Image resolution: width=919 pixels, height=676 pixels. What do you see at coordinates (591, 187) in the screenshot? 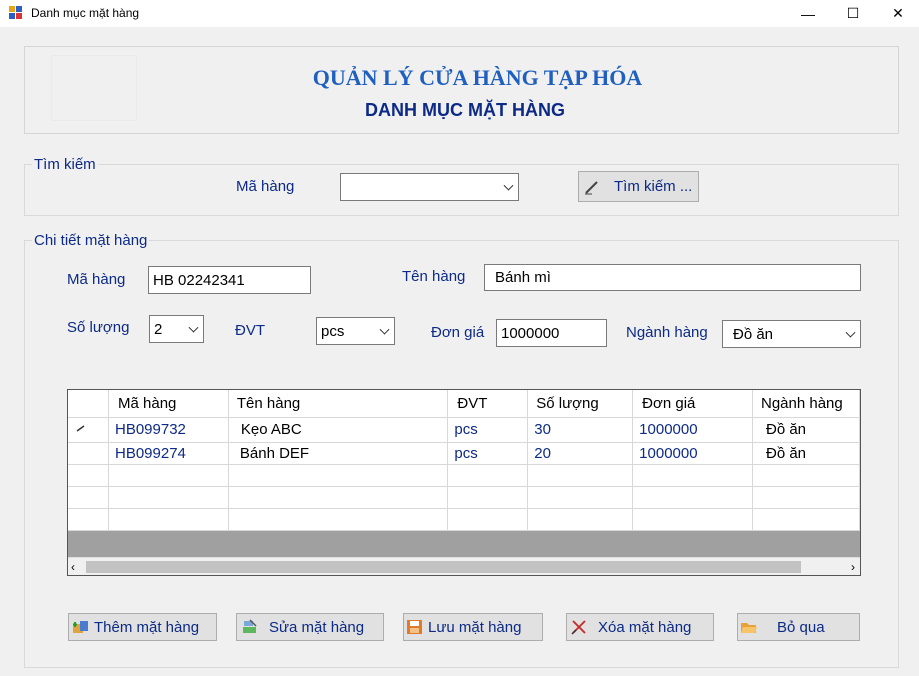
I see `pencil-icon` at bounding box center [591, 187].